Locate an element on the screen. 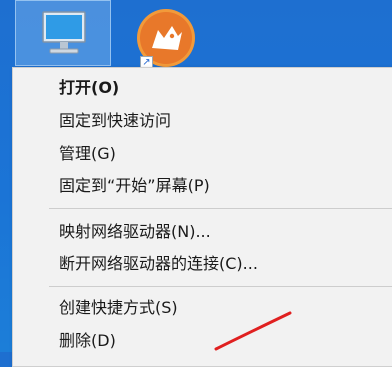 The image size is (392, 367). this-pc-desktop-icon is located at coordinates (63, 33).